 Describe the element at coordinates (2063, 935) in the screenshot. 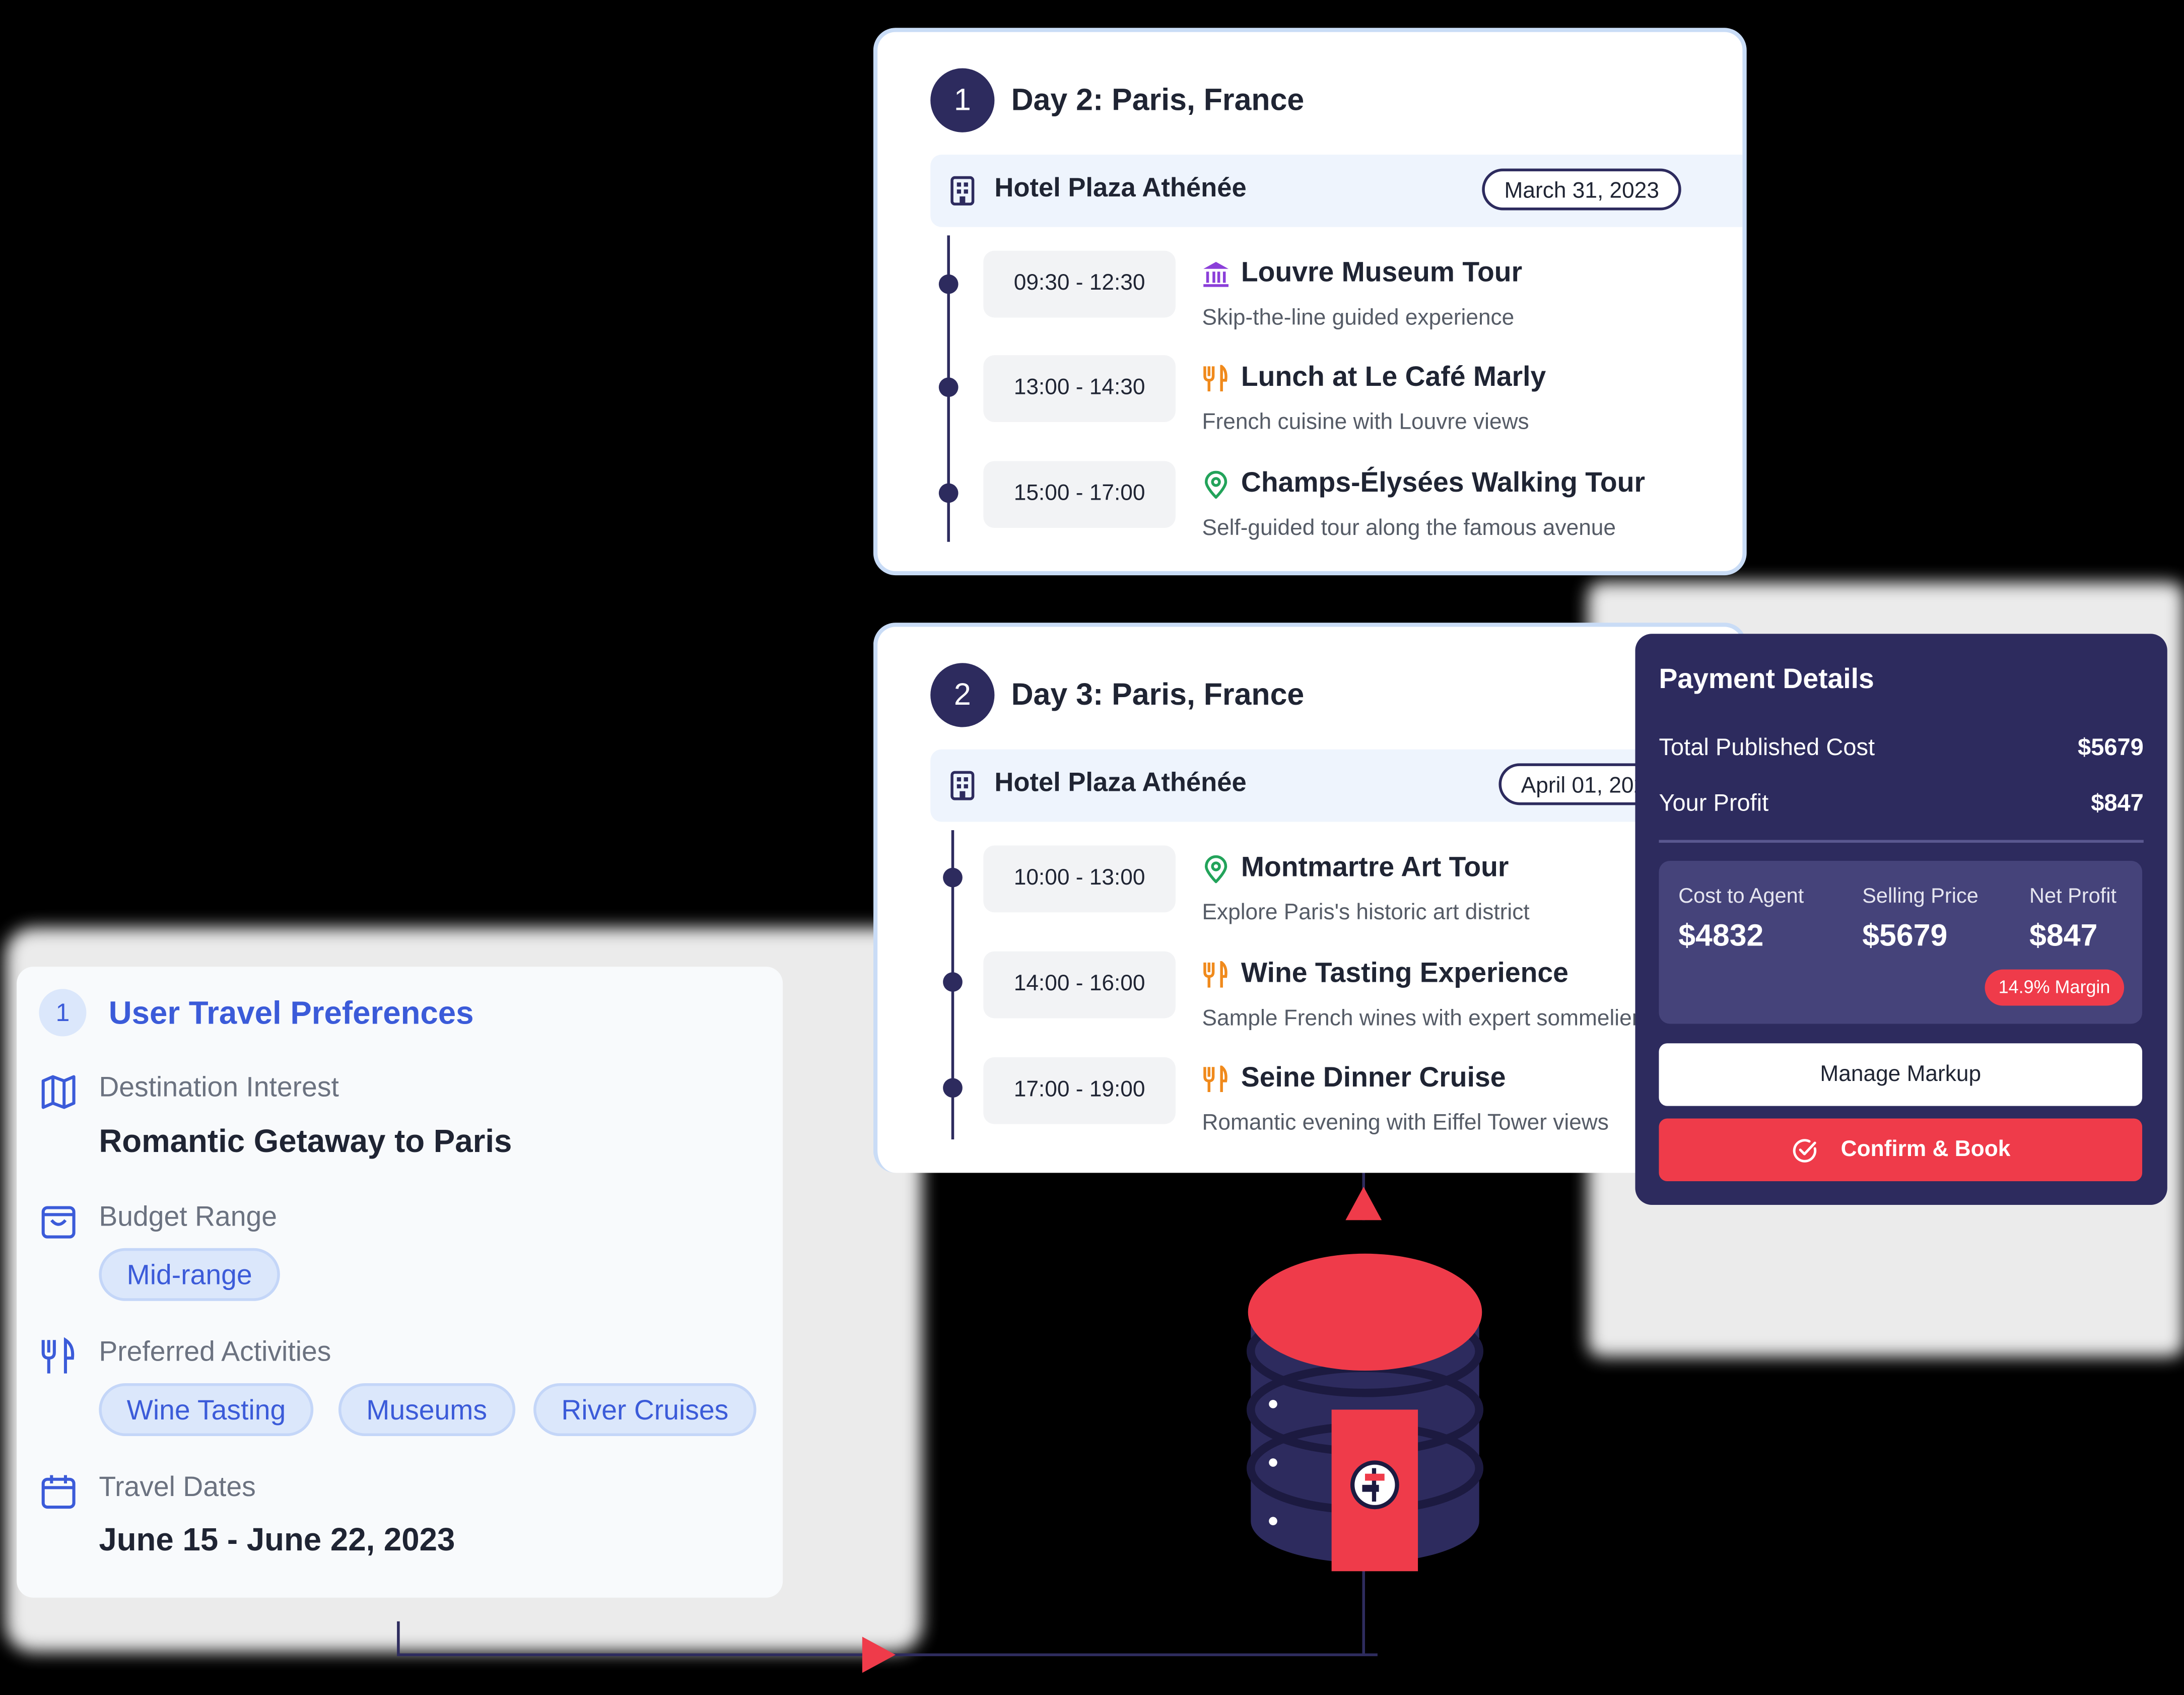

I see `net-profit-value: $847` at that location.